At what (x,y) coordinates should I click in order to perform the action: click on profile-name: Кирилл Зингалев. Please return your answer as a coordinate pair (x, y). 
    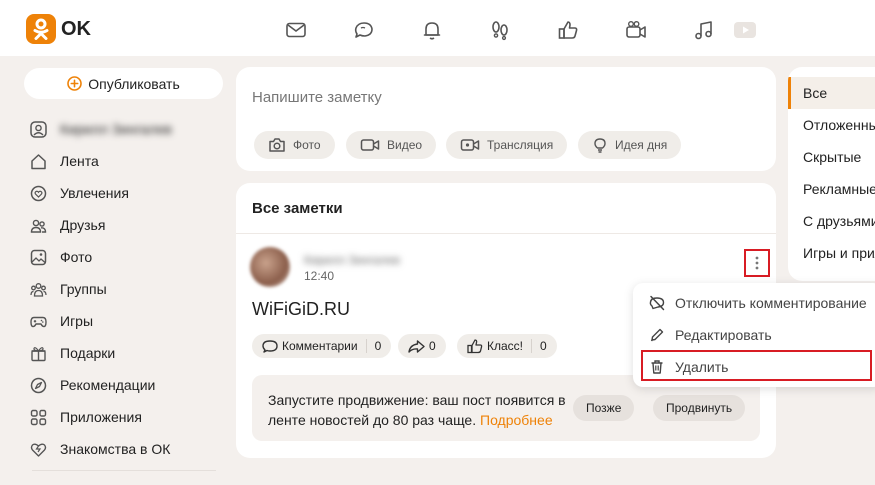
    Looking at the image, I should click on (116, 129).